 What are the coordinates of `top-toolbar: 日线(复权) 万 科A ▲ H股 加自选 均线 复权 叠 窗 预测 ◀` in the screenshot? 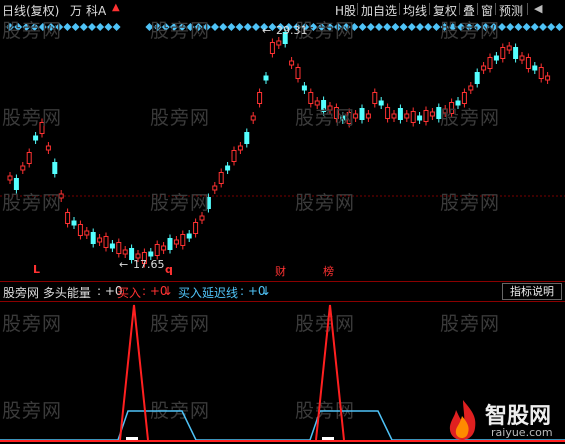 It's located at (282, 9).